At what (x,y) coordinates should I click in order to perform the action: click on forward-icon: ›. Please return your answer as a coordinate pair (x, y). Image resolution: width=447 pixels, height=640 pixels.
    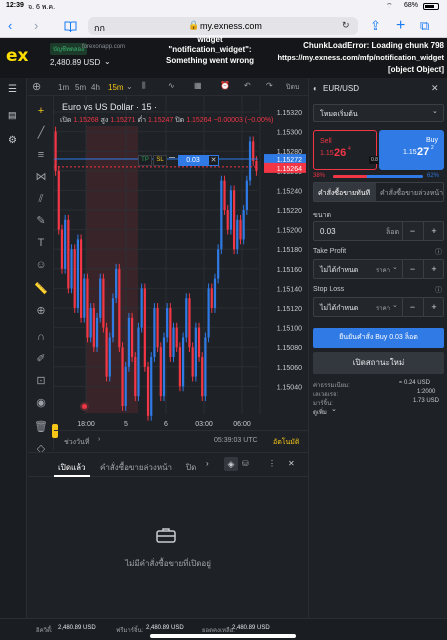
    Looking at the image, I should click on (36, 26).